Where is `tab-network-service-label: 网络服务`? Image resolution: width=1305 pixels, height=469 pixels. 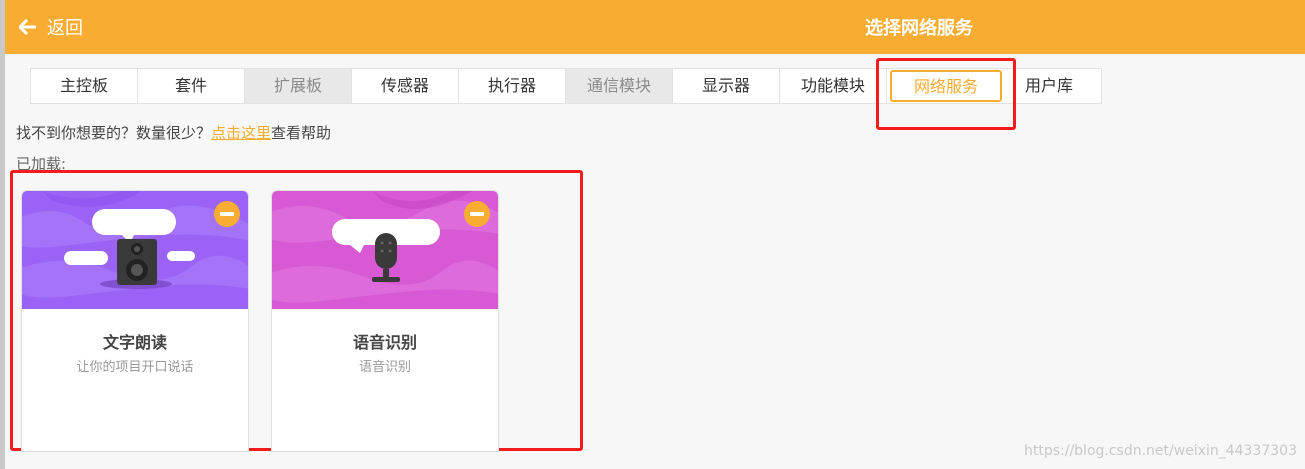
tab-network-service-label: 网络服务 is located at coordinates (946, 86).